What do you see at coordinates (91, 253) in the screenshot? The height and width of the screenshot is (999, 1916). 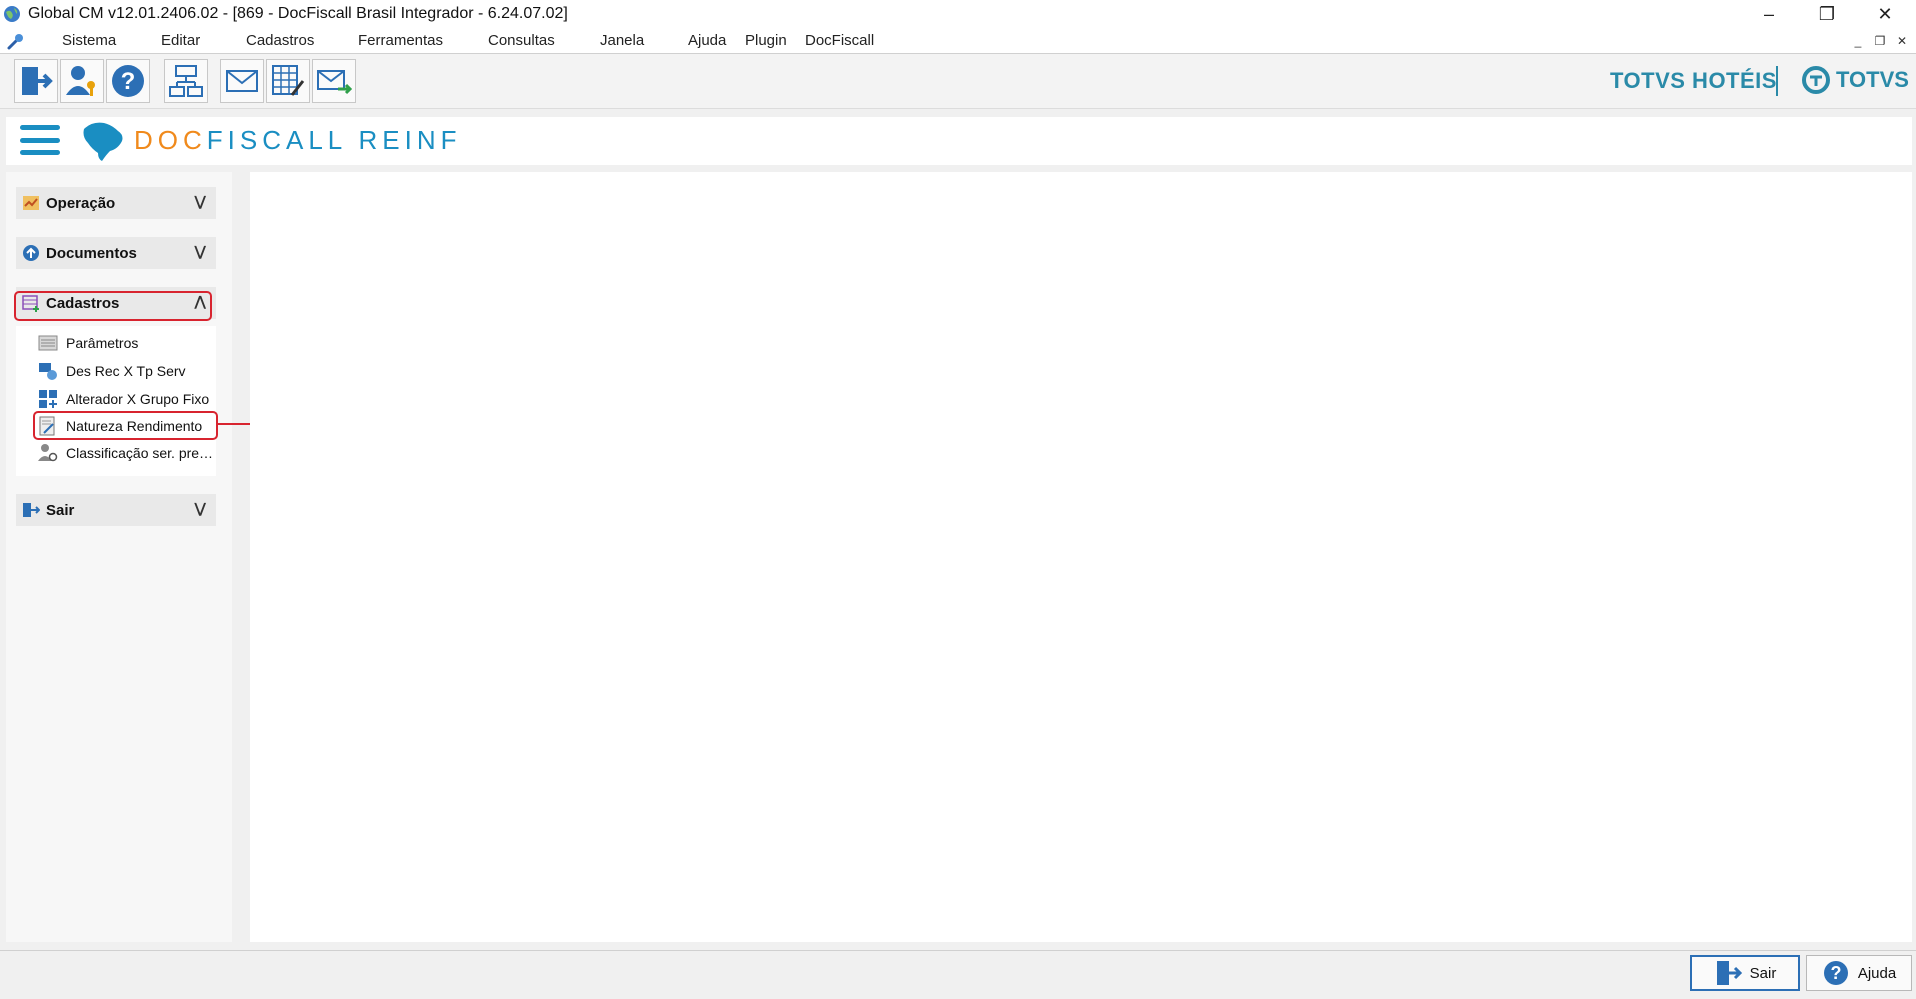 I see `section-label: Documentos` at bounding box center [91, 253].